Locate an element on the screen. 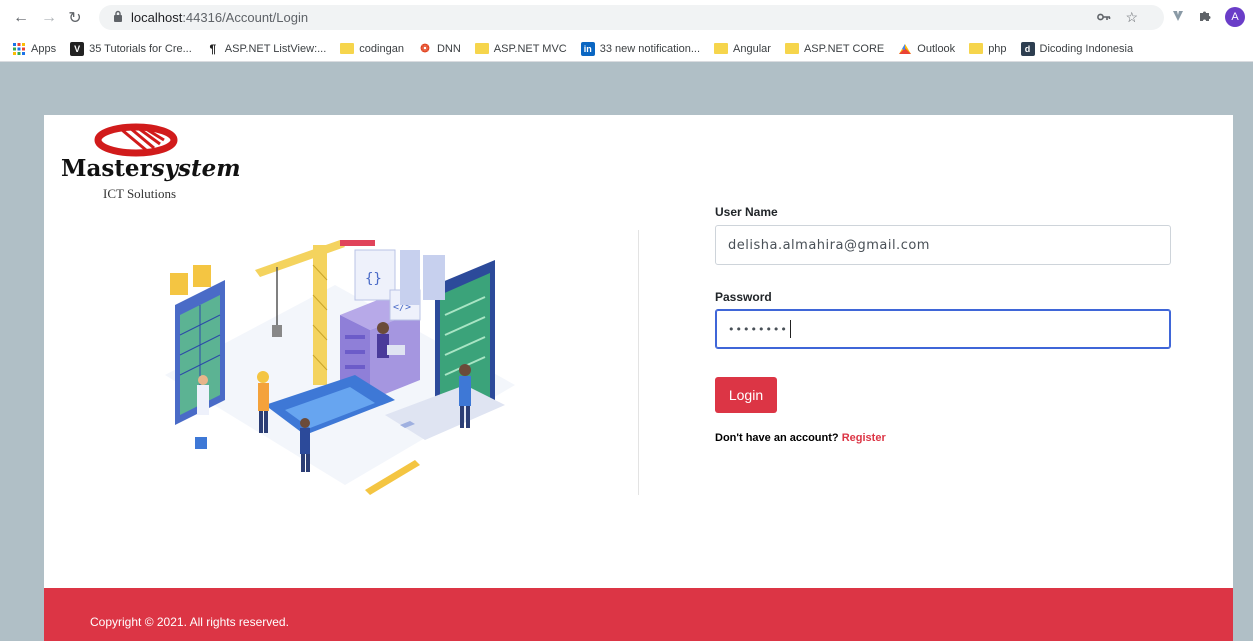 This screenshot has width=1253, height=641. bookmark-aspnet-core: ASP.NET CORE is located at coordinates (834, 49).